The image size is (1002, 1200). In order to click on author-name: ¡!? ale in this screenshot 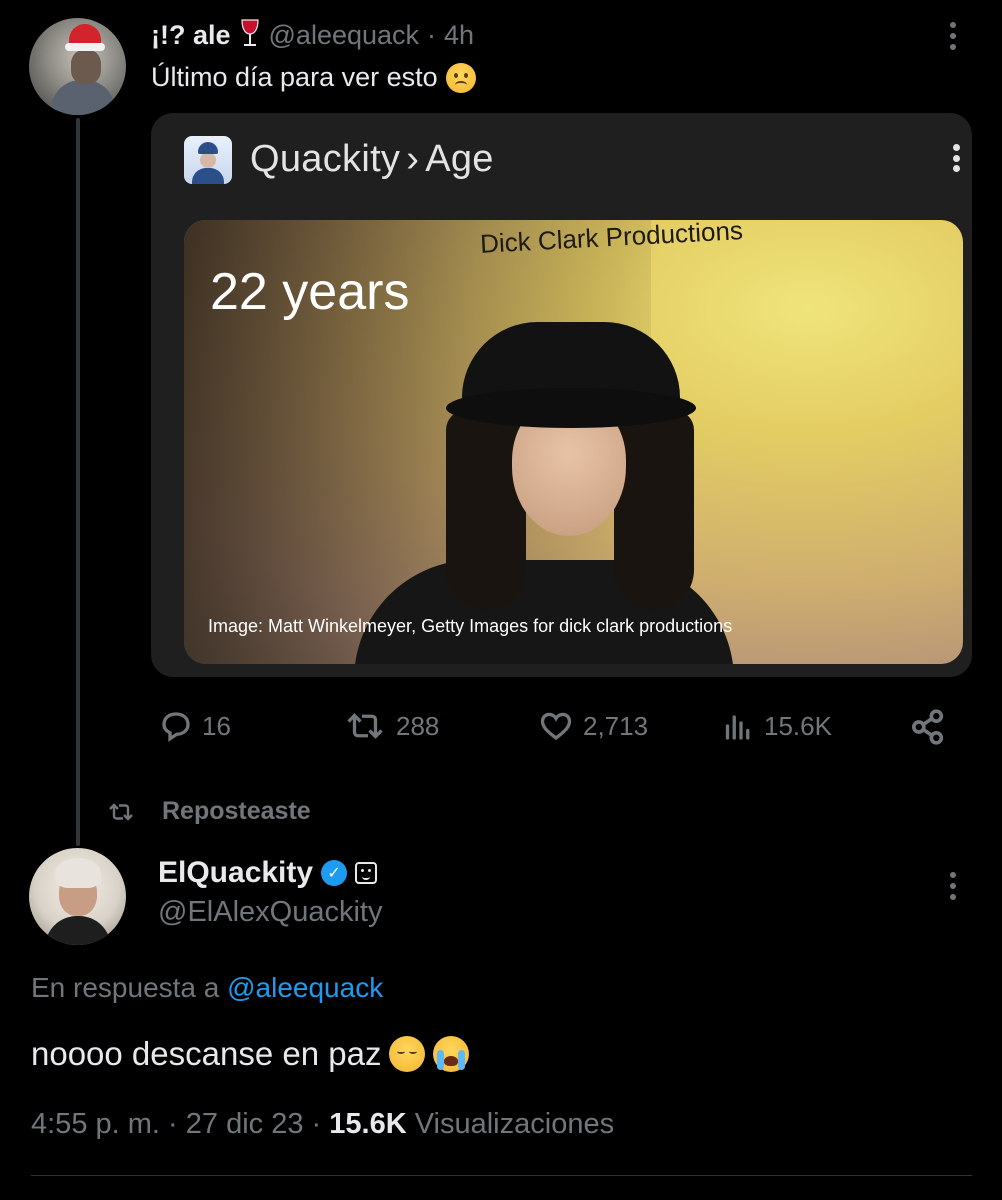, I will do `click(191, 35)`.